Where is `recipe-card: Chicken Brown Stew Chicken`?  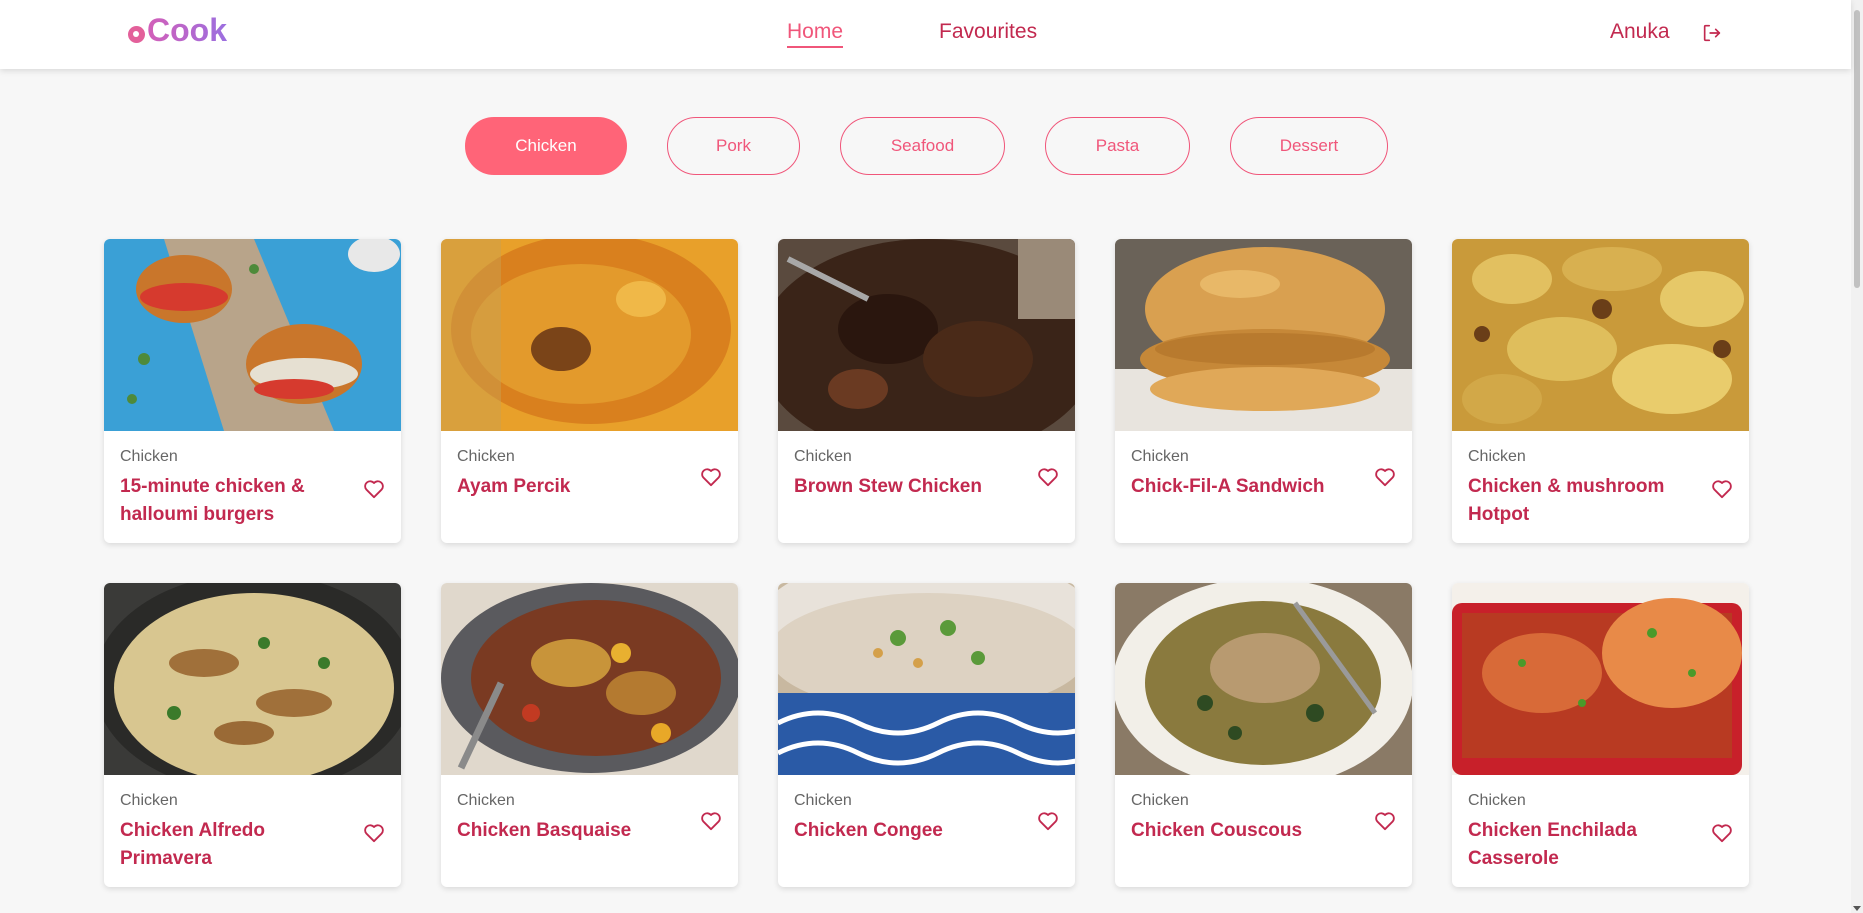
recipe-card: Chicken Brown Stew Chicken is located at coordinates (926, 391).